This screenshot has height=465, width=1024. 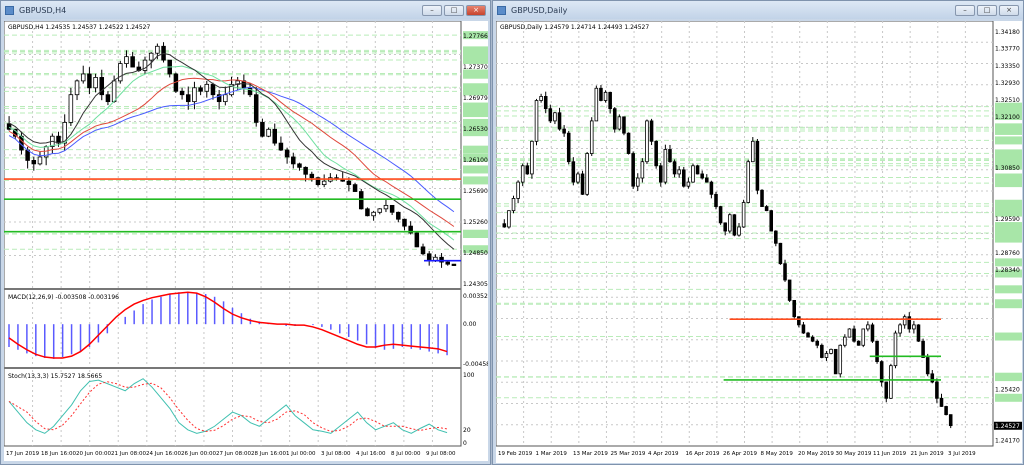 I want to click on price-axis-label: 1.24170, so click(x=1007, y=440).